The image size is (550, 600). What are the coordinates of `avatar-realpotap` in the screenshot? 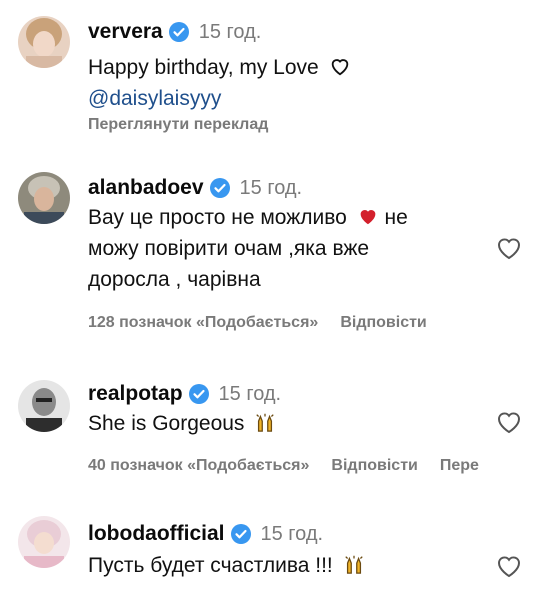 It's located at (44, 406).